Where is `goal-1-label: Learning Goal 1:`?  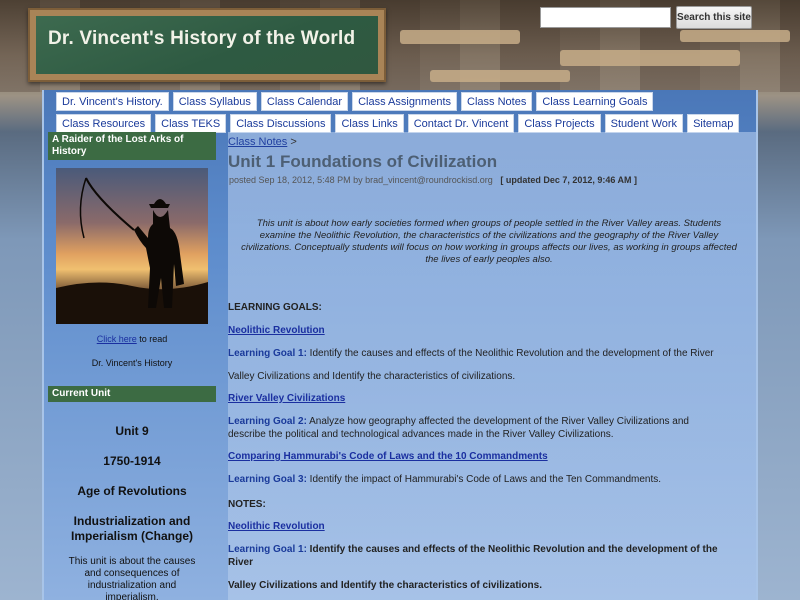
goal-1-label: Learning Goal 1: is located at coordinates (267, 353).